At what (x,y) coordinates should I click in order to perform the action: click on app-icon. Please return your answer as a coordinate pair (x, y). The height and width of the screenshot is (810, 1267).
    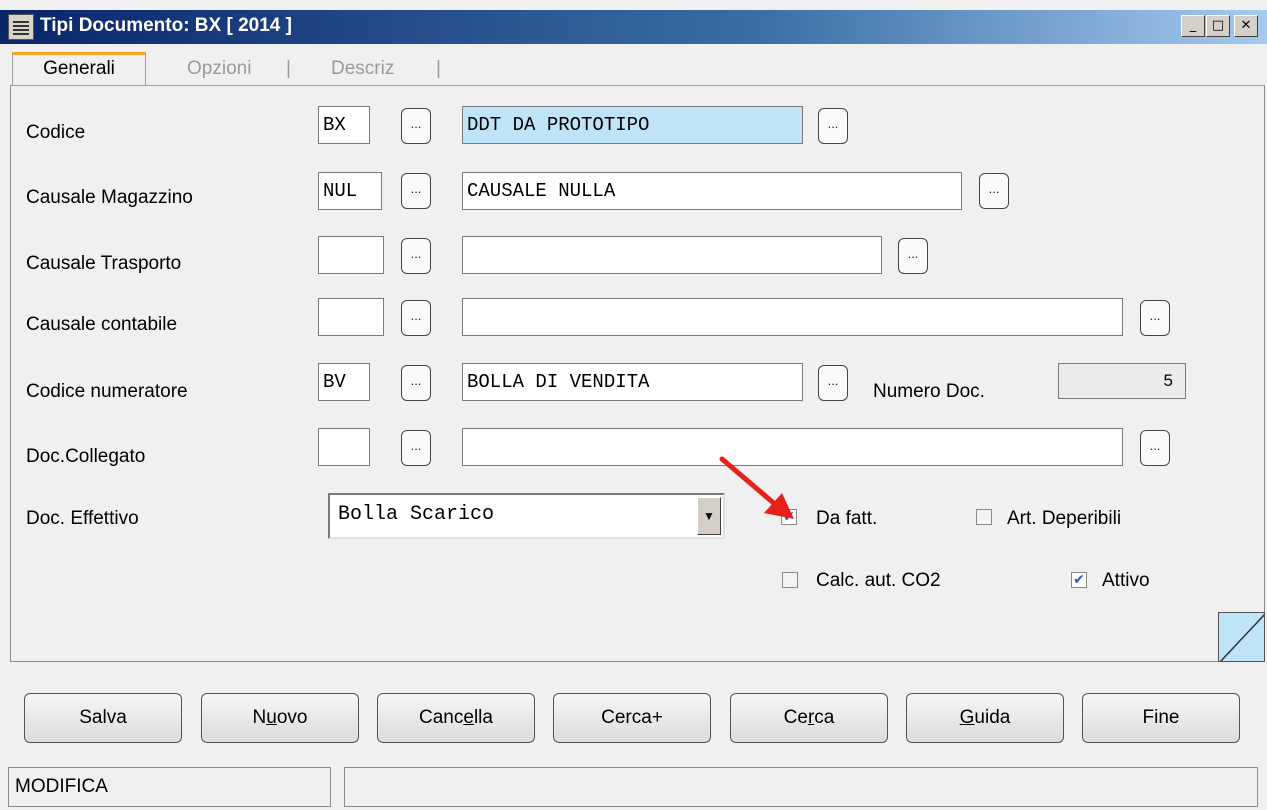
    Looking at the image, I should click on (21, 27).